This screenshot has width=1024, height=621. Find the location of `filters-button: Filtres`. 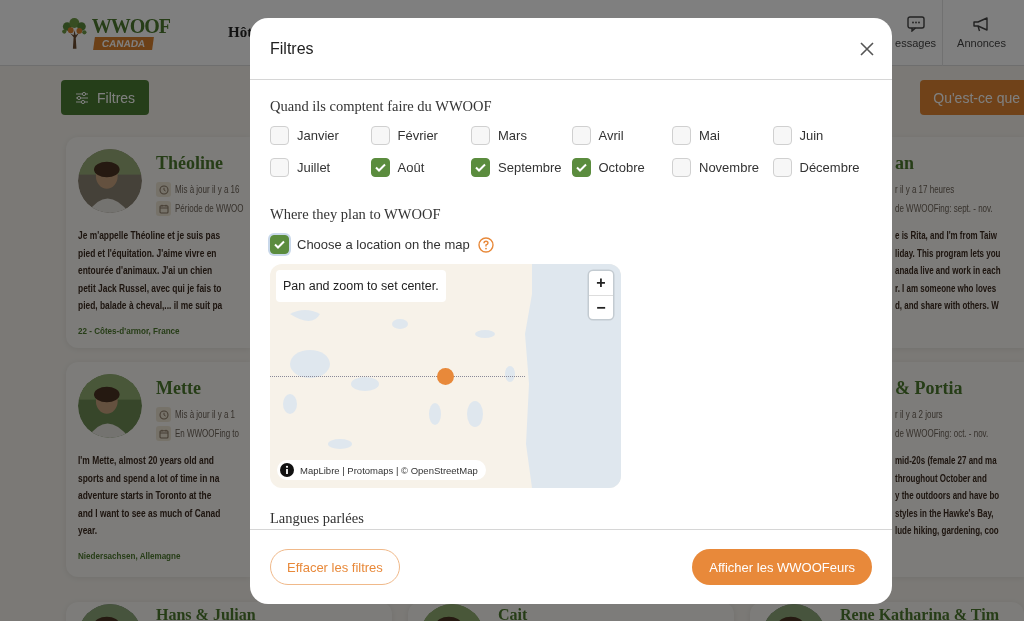

filters-button: Filtres is located at coordinates (105, 97).